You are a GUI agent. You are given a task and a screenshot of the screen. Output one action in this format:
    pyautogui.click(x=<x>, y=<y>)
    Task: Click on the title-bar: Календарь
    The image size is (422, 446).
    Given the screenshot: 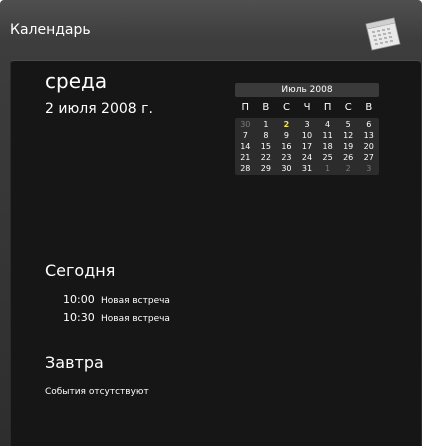 What is the action you would take?
    pyautogui.click(x=211, y=32)
    